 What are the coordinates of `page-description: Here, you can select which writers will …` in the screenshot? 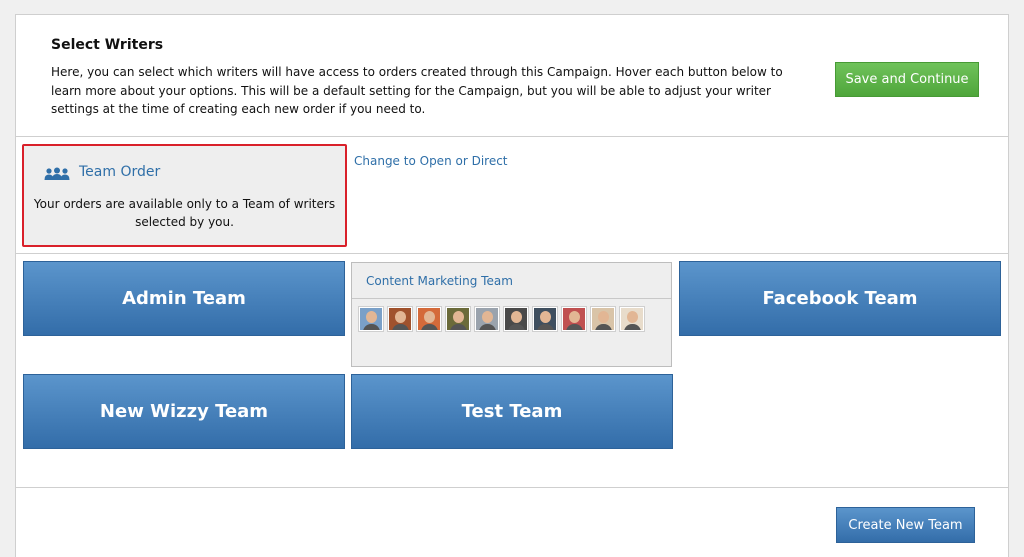 It's located at (417, 90).